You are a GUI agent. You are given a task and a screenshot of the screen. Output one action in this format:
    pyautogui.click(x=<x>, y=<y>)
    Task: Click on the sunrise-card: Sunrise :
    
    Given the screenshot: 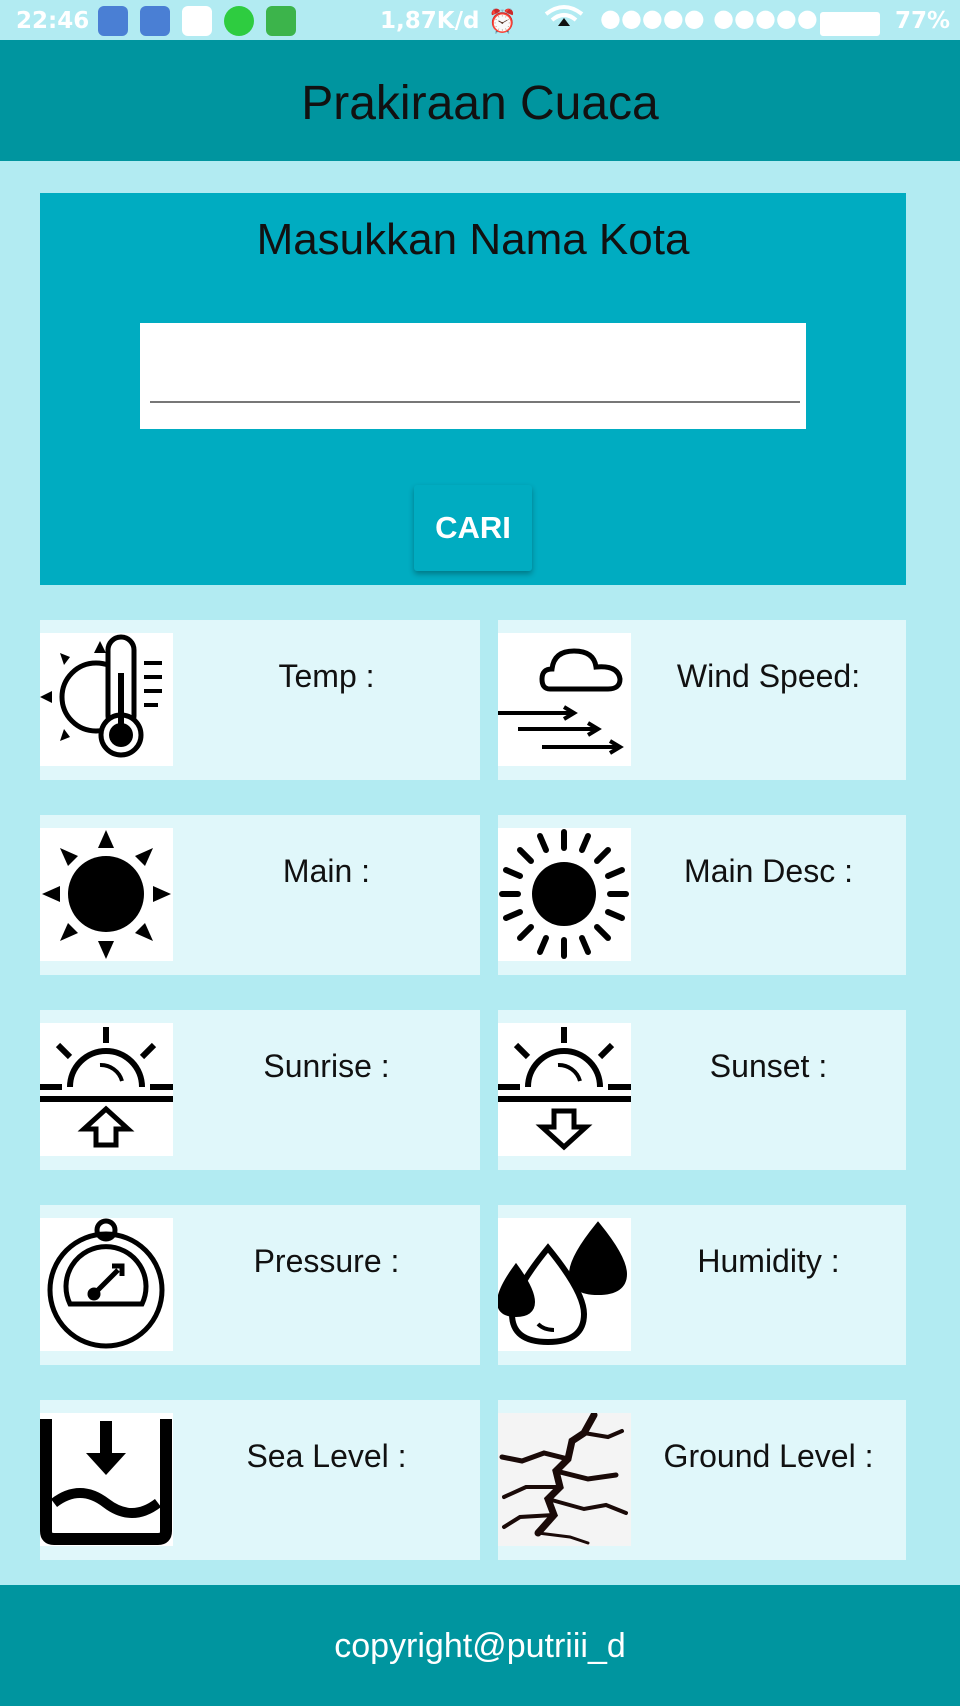 What is the action you would take?
    pyautogui.click(x=260, y=1090)
    